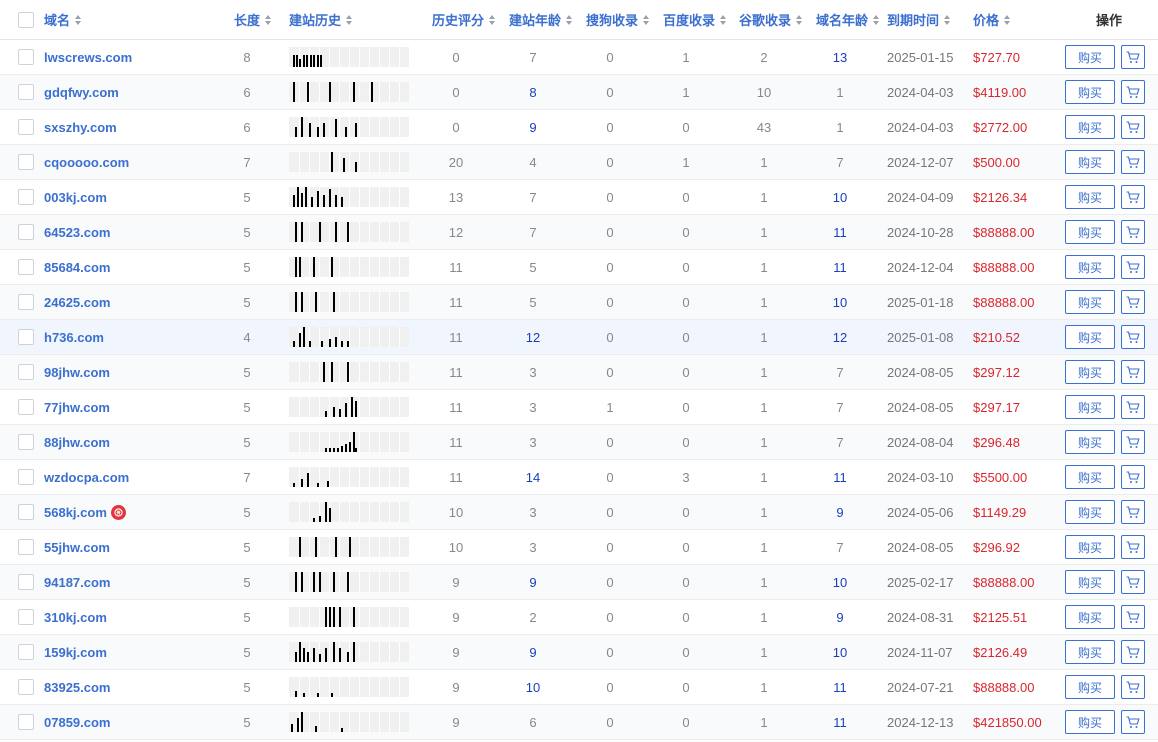 The width and height of the screenshot is (1158, 742). What do you see at coordinates (771, 19) in the screenshot?
I see `header-google: 谷歌收录` at bounding box center [771, 19].